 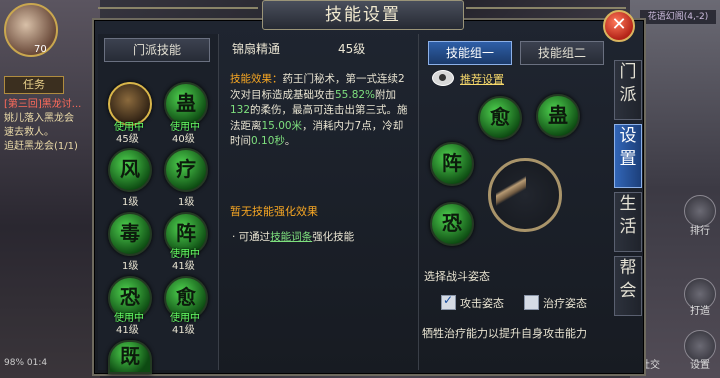 What do you see at coordinates (240, 110) in the screenshot?
I see `effect-value: 132` at bounding box center [240, 110].